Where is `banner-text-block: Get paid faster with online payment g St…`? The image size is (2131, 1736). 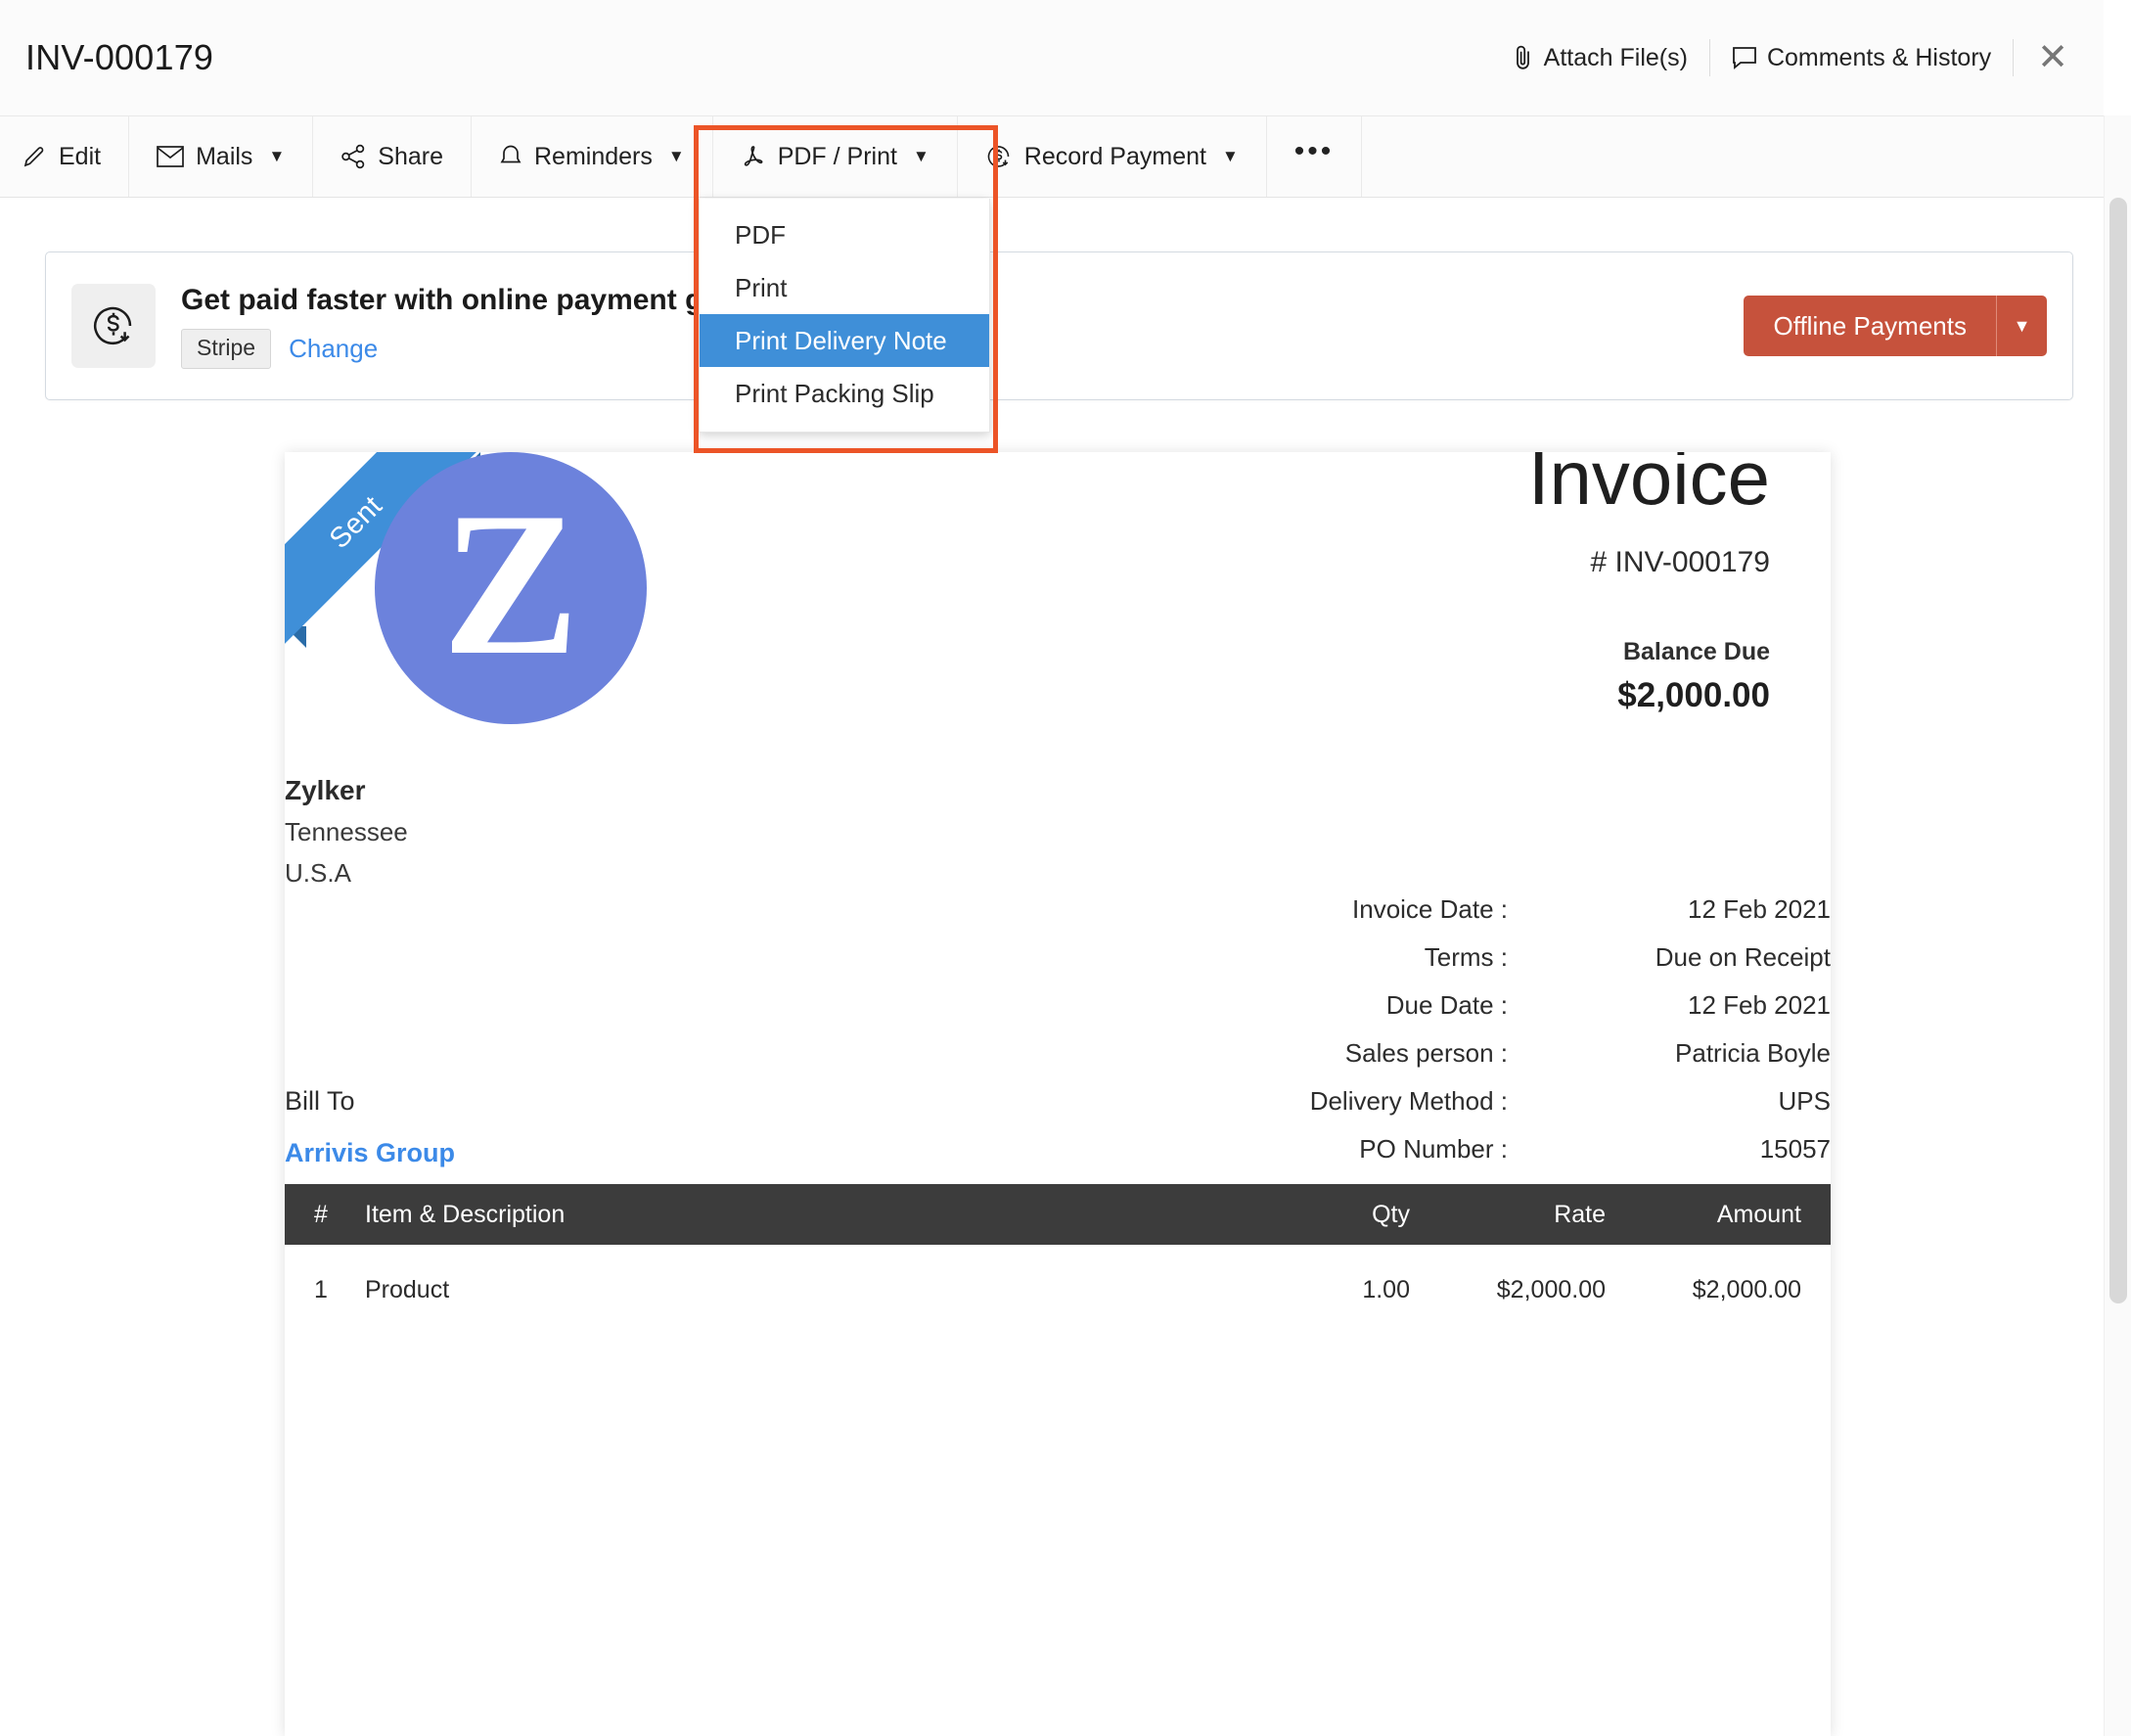
banner-text-block: Get paid faster with online payment g St… is located at coordinates (442, 326).